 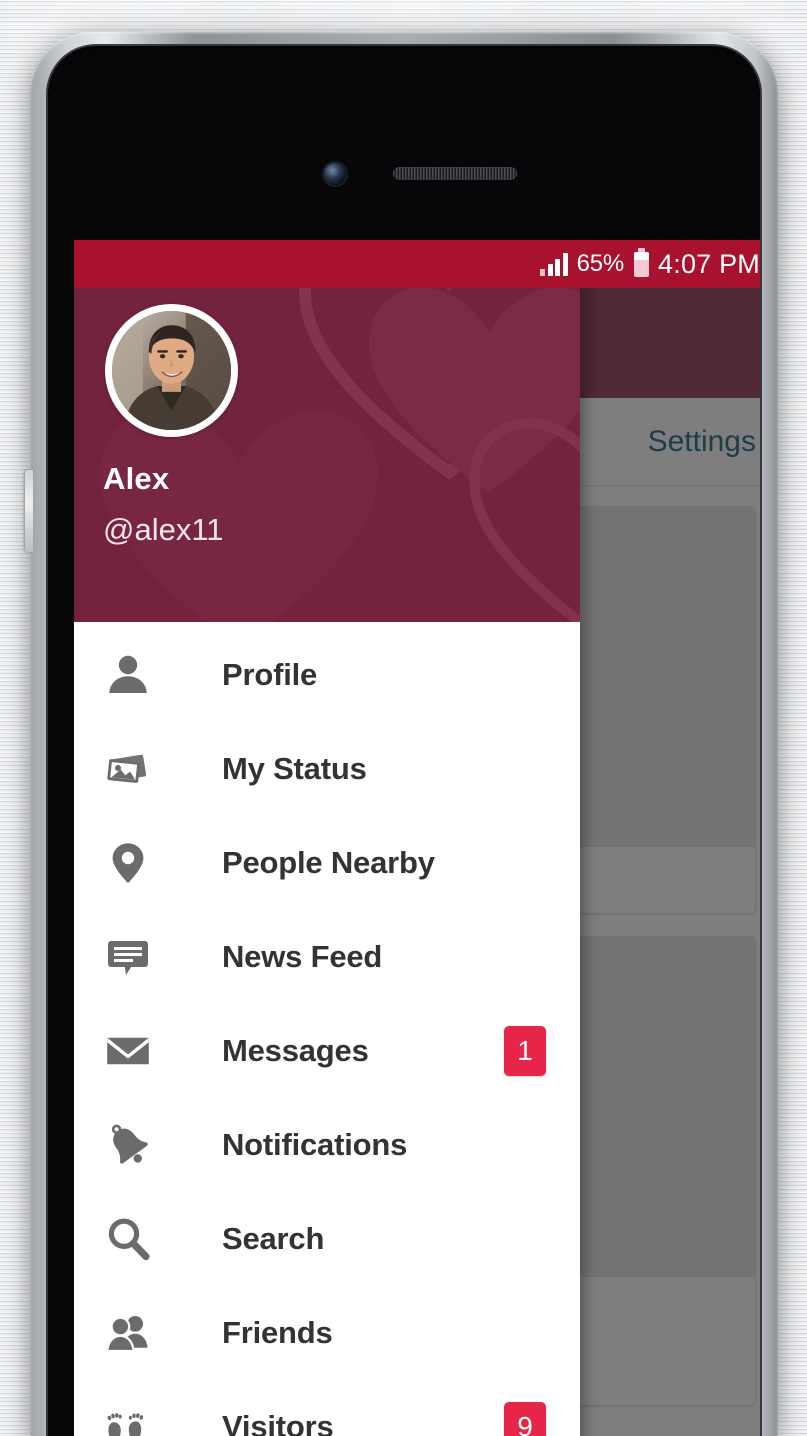 I want to click on profile-name: Alex, so click(x=136, y=478).